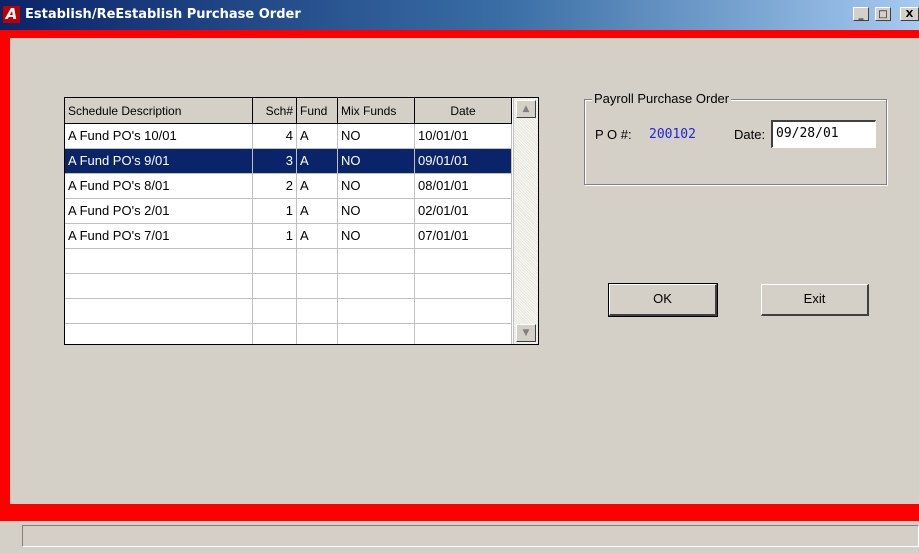 Image resolution: width=919 pixels, height=554 pixels. I want to click on scroll-down-button: ▼, so click(526, 333).